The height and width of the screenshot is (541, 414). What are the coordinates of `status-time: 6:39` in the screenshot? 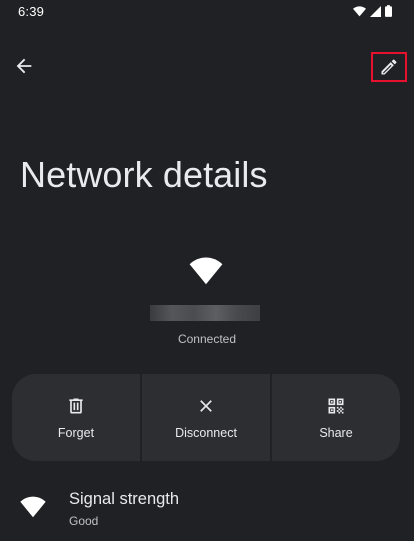 It's located at (31, 11).